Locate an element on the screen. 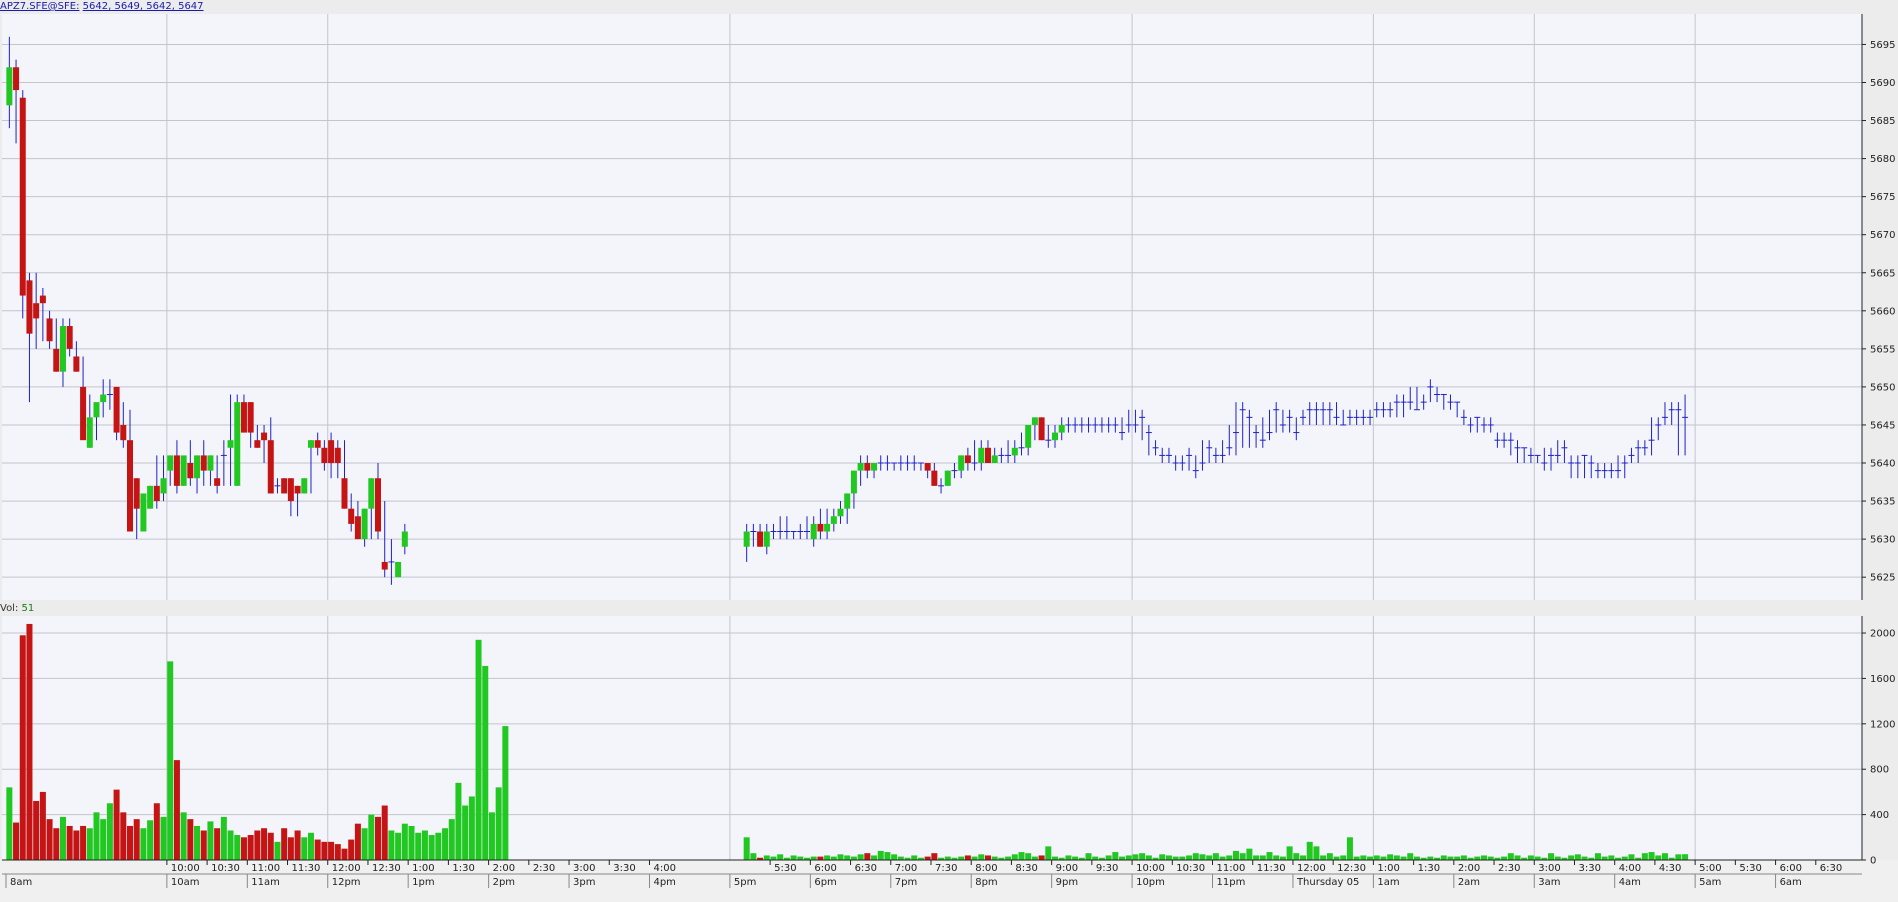 The height and width of the screenshot is (902, 1898). date-tick-label: 3pm is located at coordinates (584, 882).